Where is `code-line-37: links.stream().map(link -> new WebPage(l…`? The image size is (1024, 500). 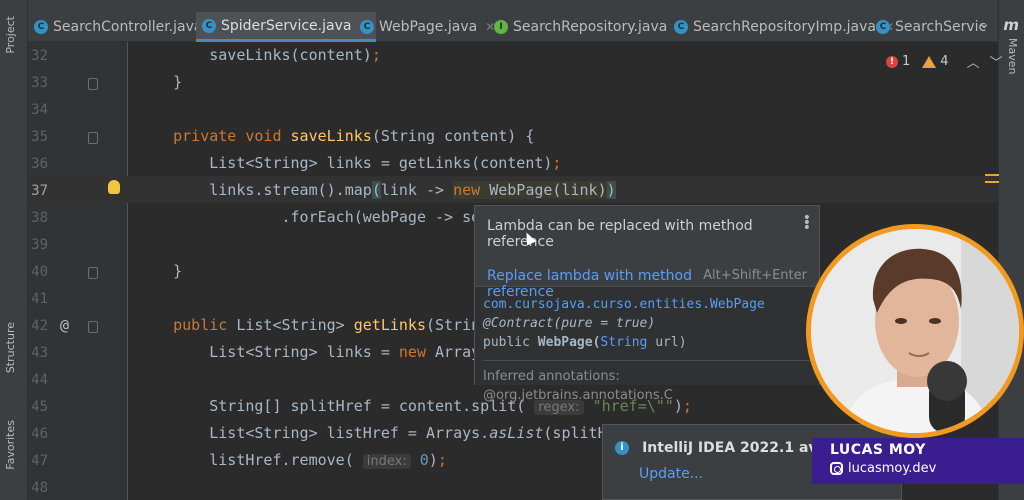
code-line-37: links.stream().map(link -> new WebPage(l… is located at coordinates (376, 190).